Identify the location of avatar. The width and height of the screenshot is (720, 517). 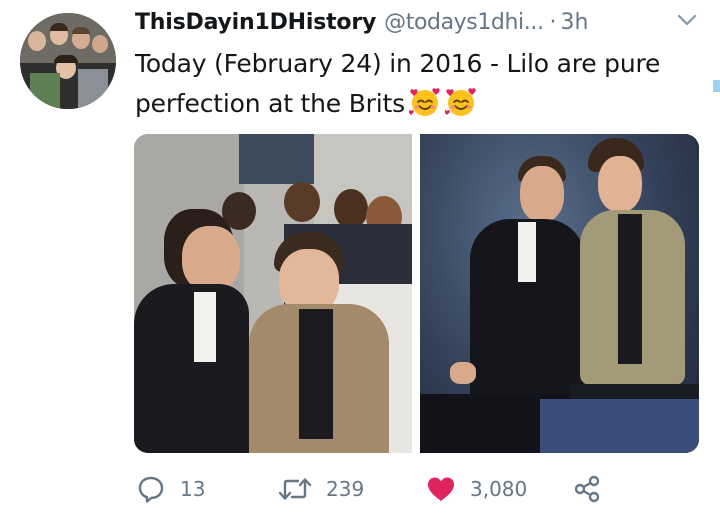
(68, 61).